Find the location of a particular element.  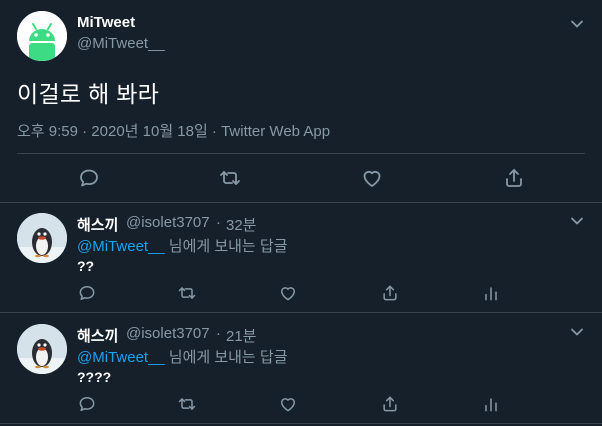

reply-time: 21분 is located at coordinates (241, 335).